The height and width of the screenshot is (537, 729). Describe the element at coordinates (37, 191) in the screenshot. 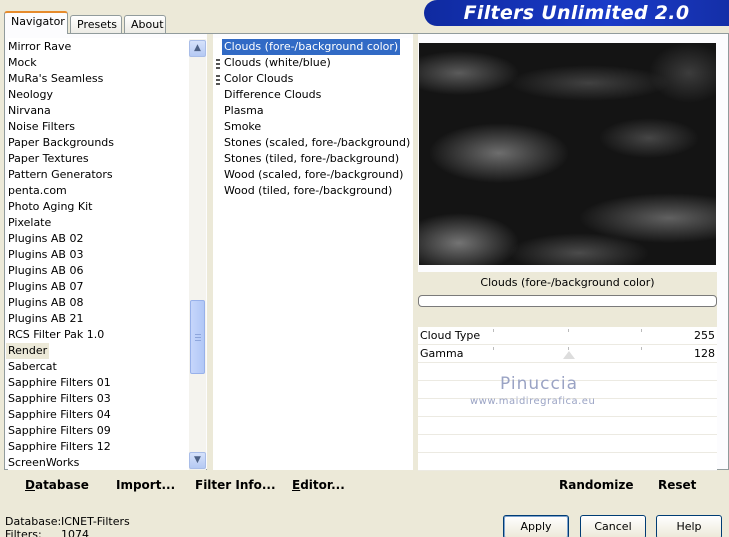

I see `category-item: penta.com` at that location.